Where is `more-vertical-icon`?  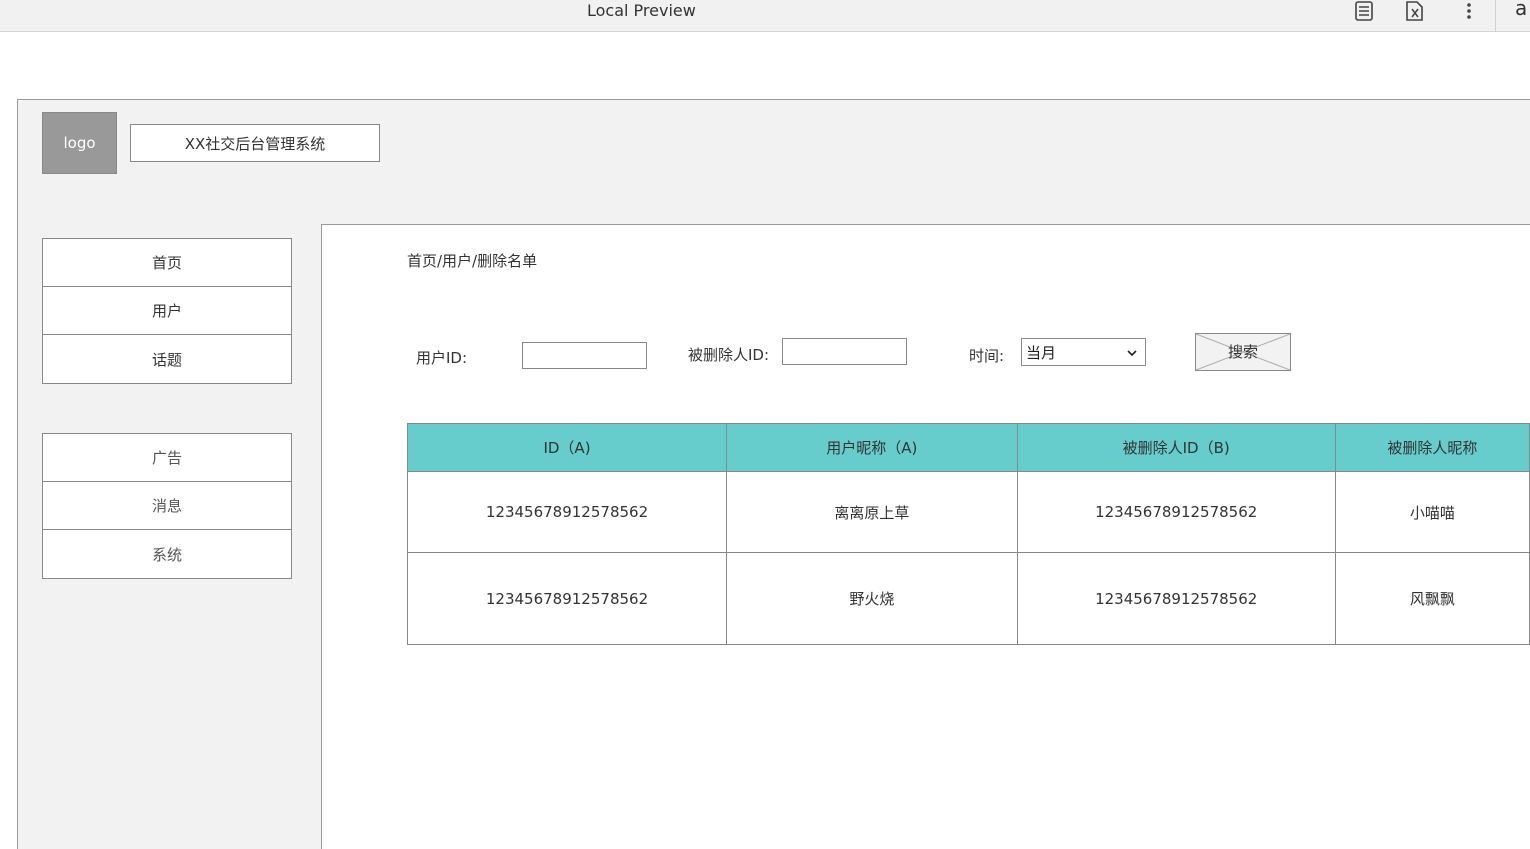 more-vertical-icon is located at coordinates (1469, 11).